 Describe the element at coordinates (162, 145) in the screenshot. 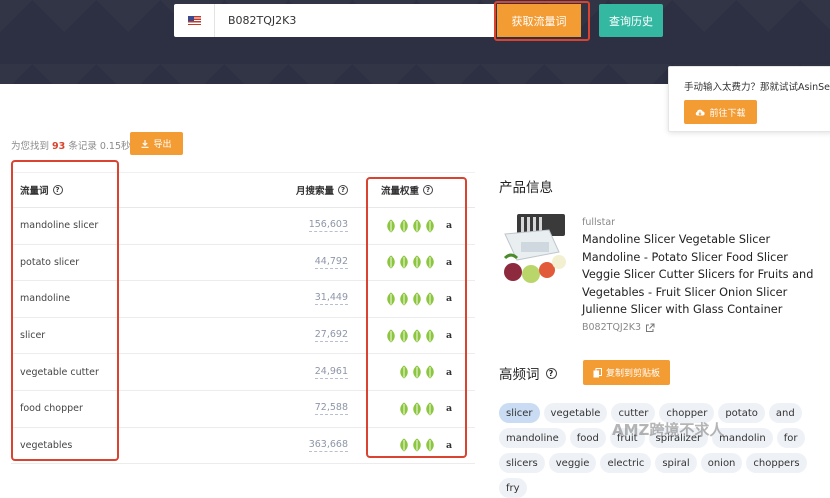

I see `export-button-label: 导出` at that location.